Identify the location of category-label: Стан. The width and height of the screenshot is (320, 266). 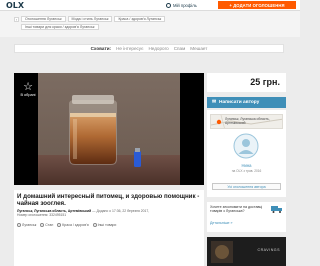
(49, 225).